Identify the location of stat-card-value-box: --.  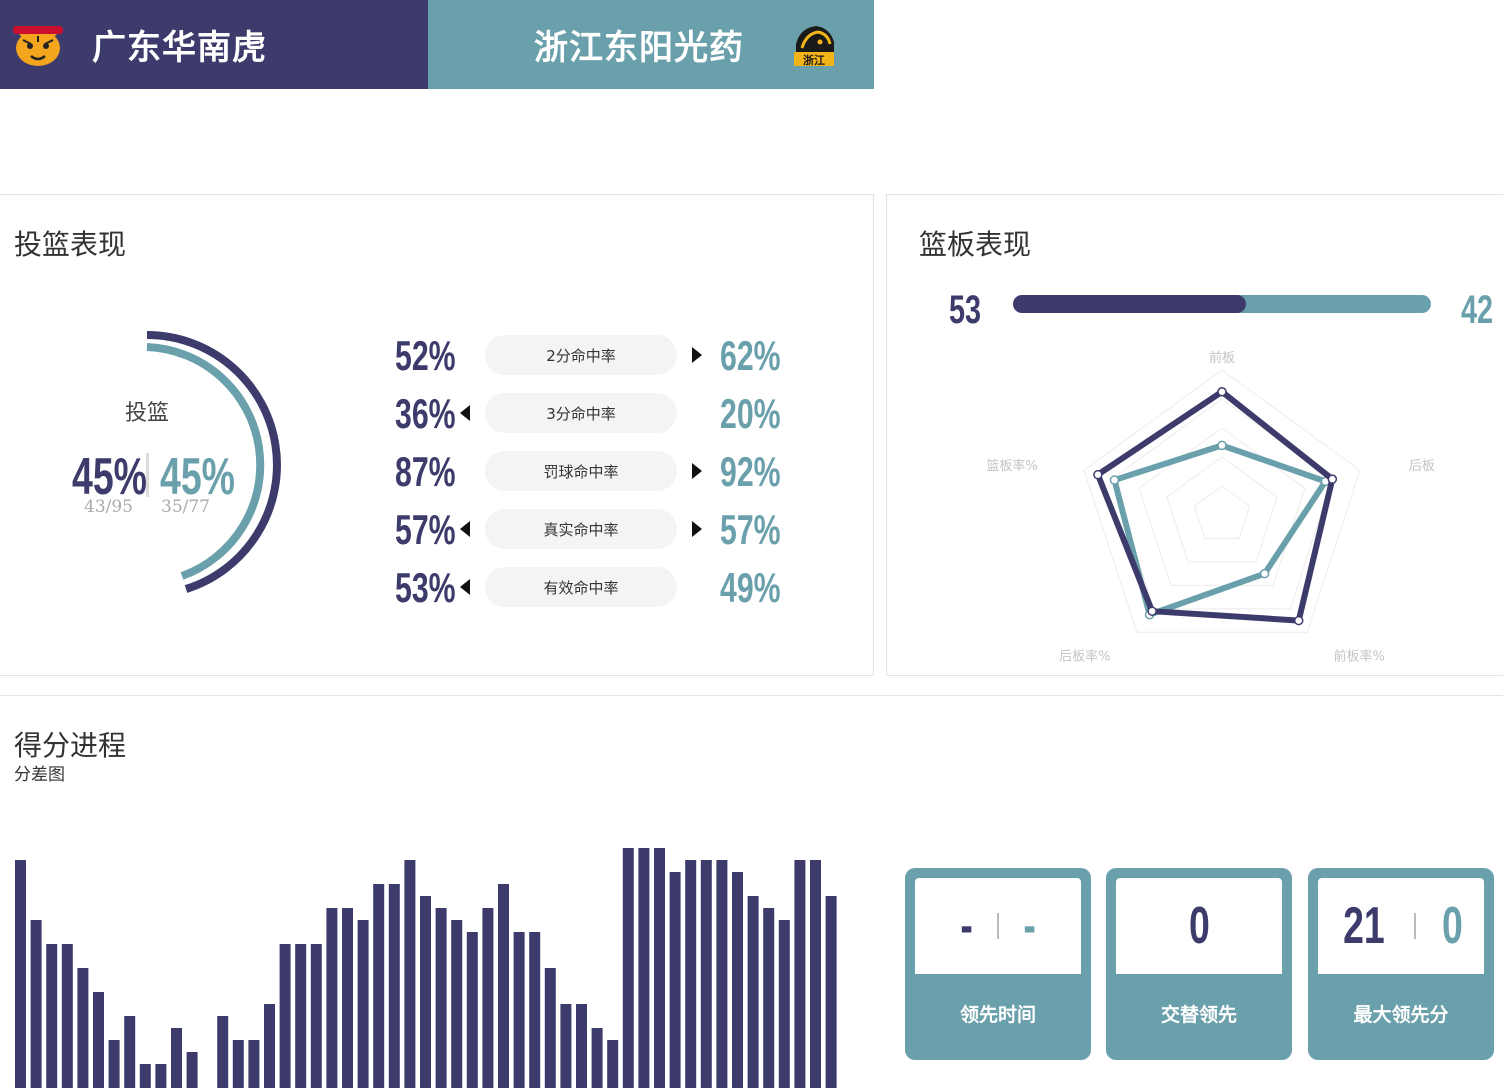
(998, 926).